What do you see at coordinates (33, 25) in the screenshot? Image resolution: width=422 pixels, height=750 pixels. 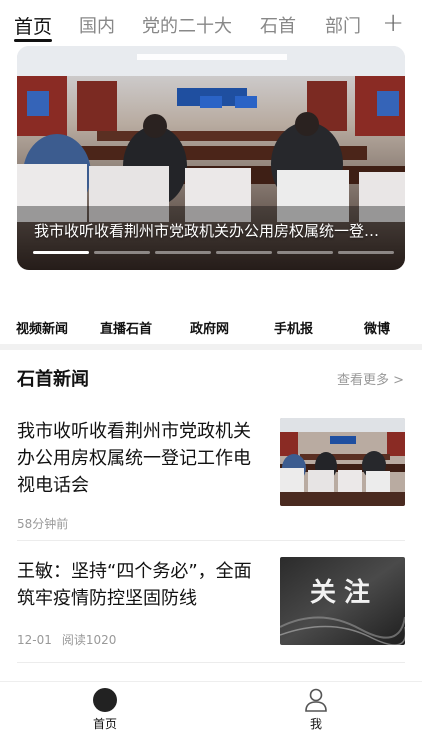 I see `tab-home: 首页` at bounding box center [33, 25].